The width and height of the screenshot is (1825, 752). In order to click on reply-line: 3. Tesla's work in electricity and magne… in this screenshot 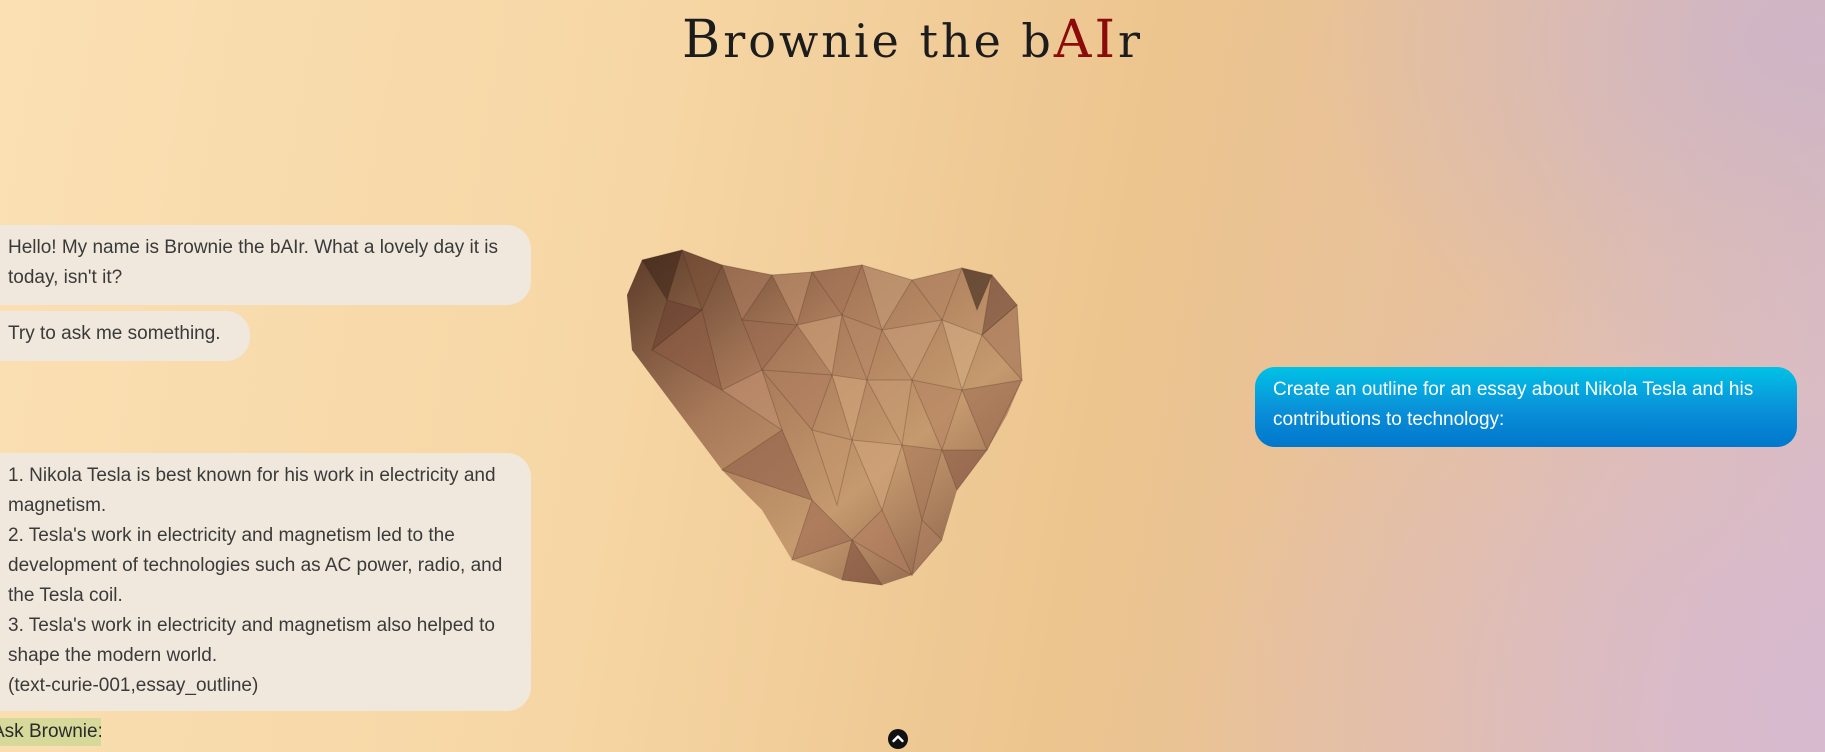, I will do `click(251, 640)`.